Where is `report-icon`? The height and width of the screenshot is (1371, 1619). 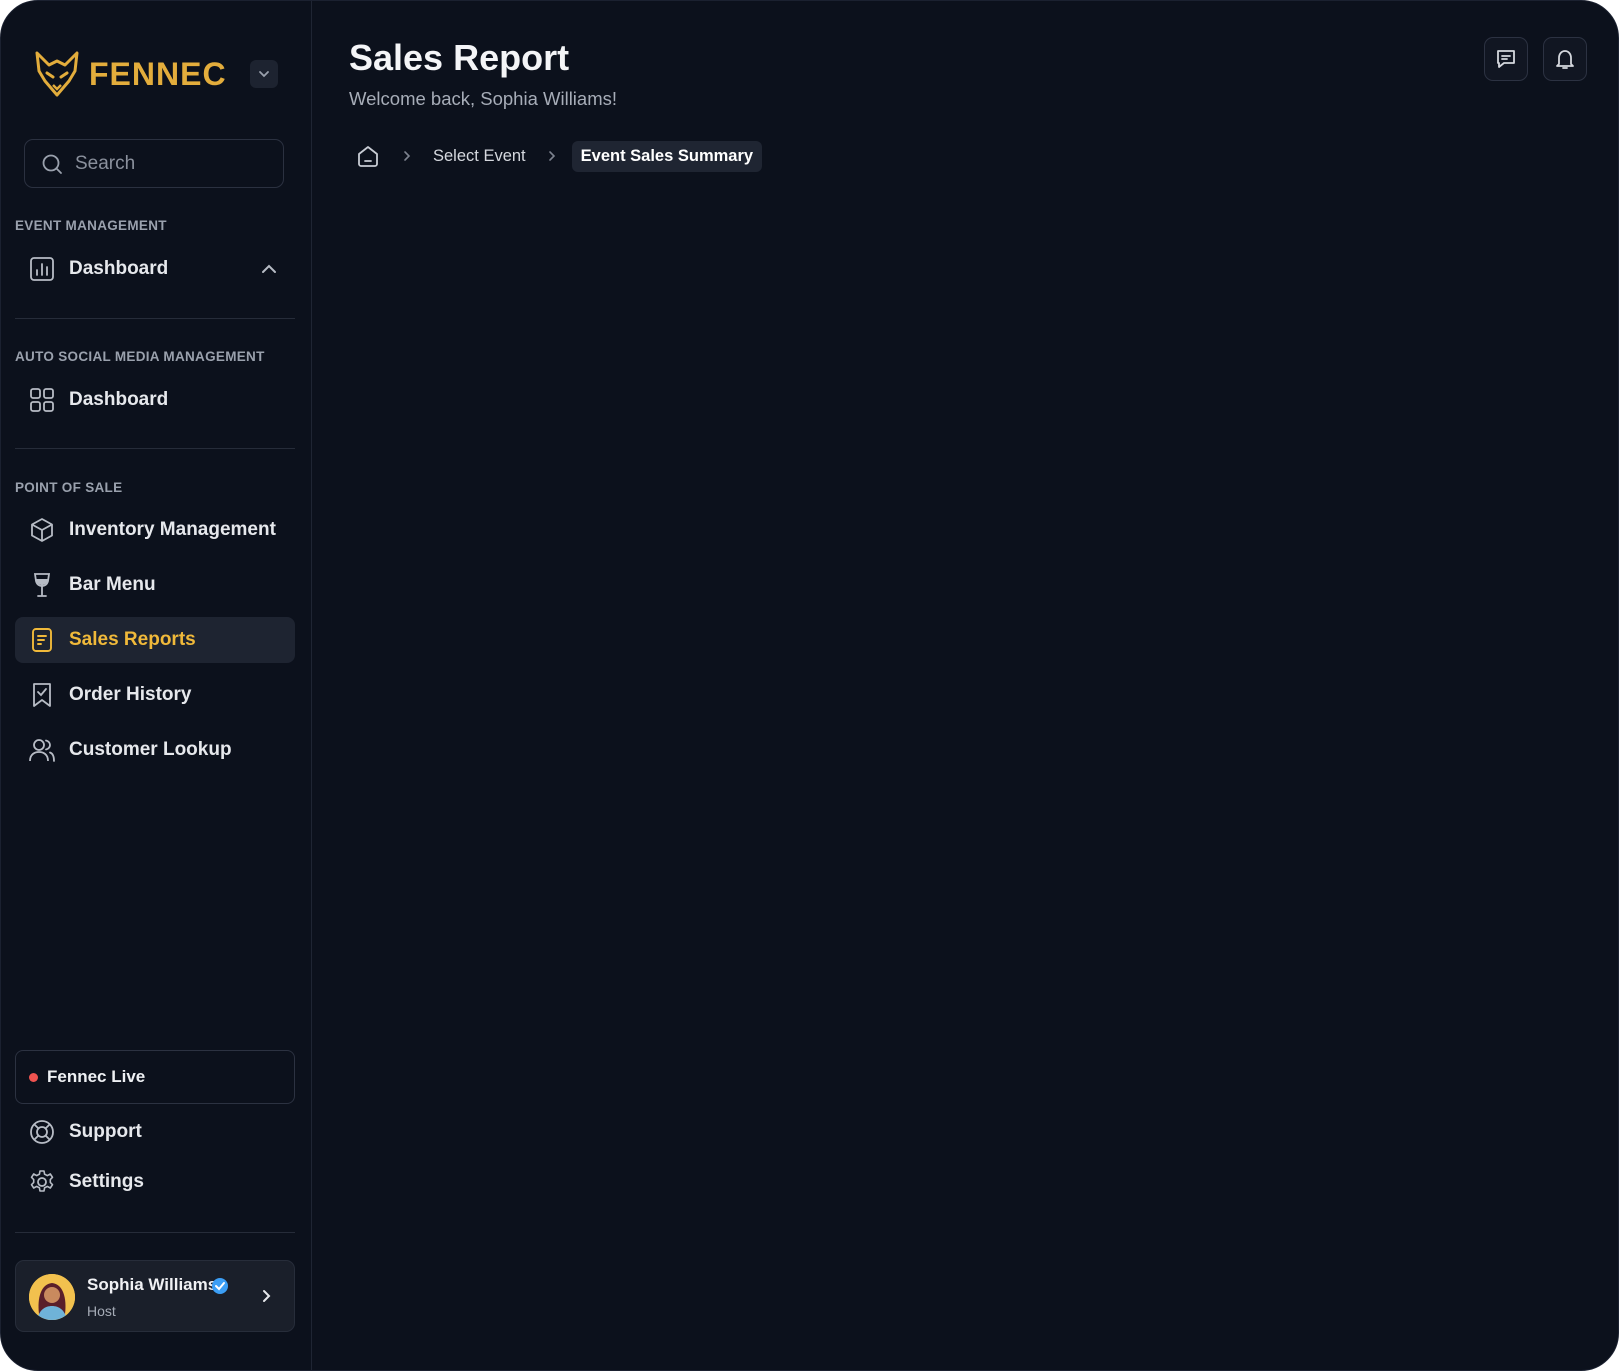
report-icon is located at coordinates (42, 640).